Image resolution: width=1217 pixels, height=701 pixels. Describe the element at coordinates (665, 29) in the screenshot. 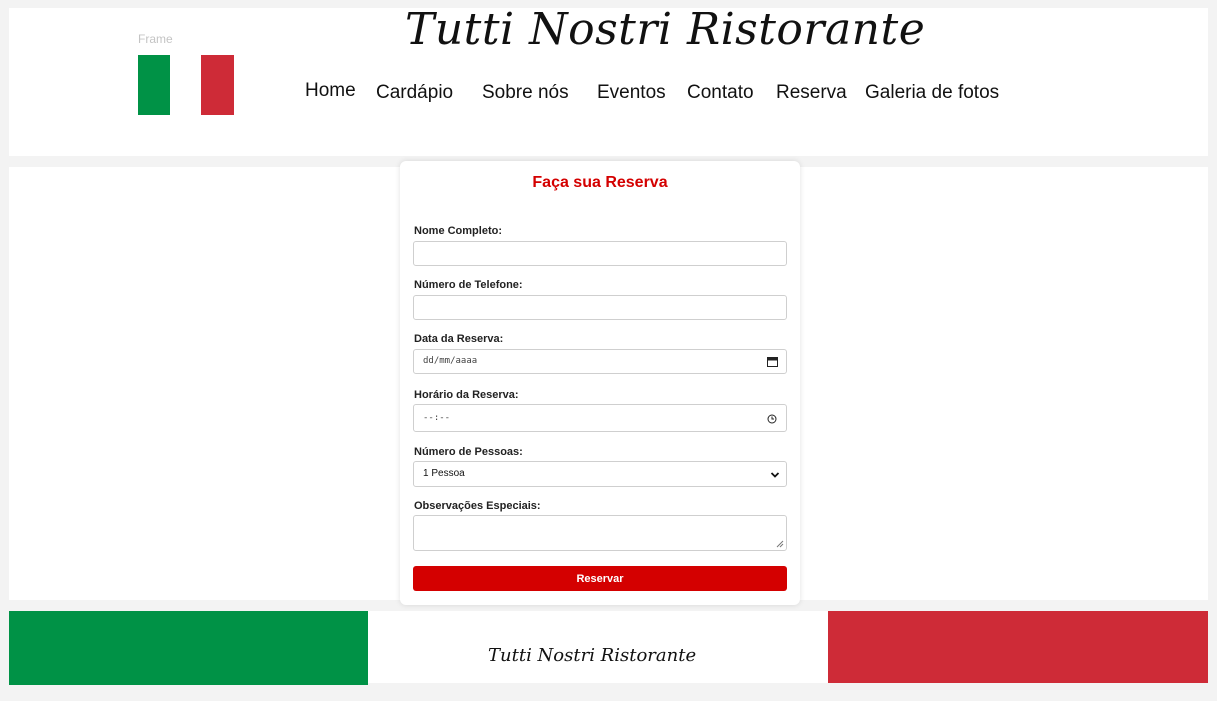

I see `restaurant-logo-text: Tutti Nostri Ristorante` at that location.